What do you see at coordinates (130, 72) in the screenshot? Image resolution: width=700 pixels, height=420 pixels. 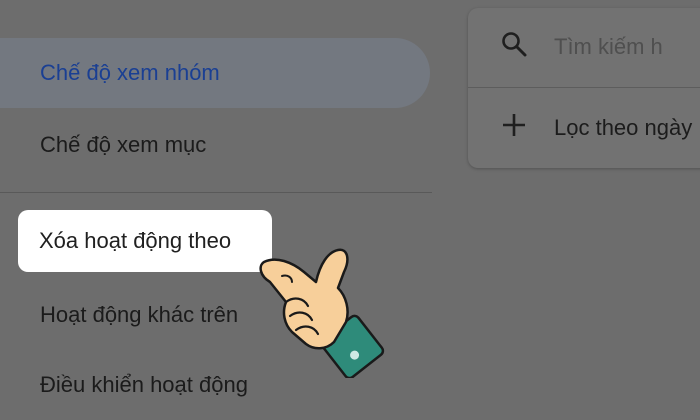 I see `sidebar-item-label: Chế độ xem nhóm` at bounding box center [130, 72].